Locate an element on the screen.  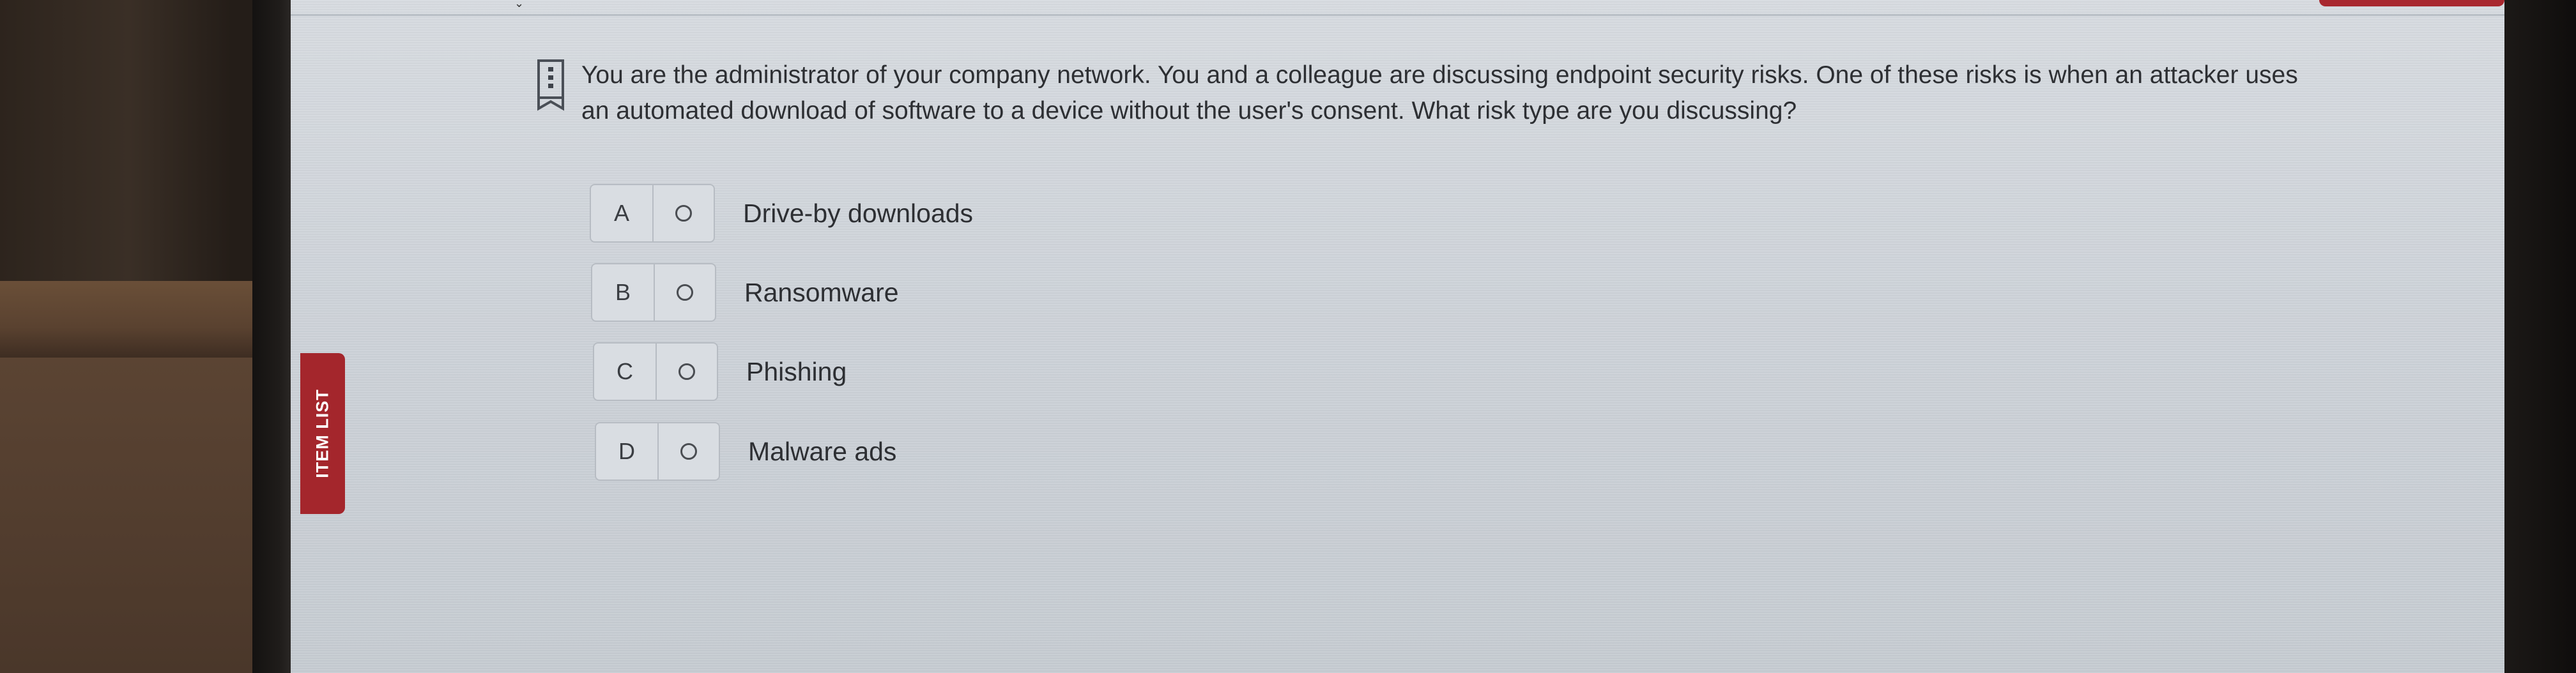
monitor-bezel-right is located at coordinates (2540, 336).